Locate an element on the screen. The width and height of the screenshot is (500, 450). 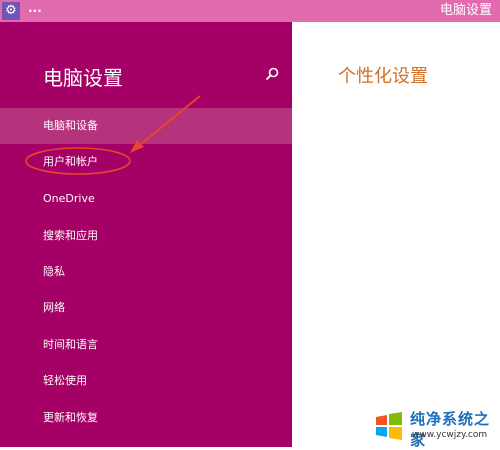
watermark: 纯净系统之家 www.ycwjzy.com is located at coordinates (434, 426).